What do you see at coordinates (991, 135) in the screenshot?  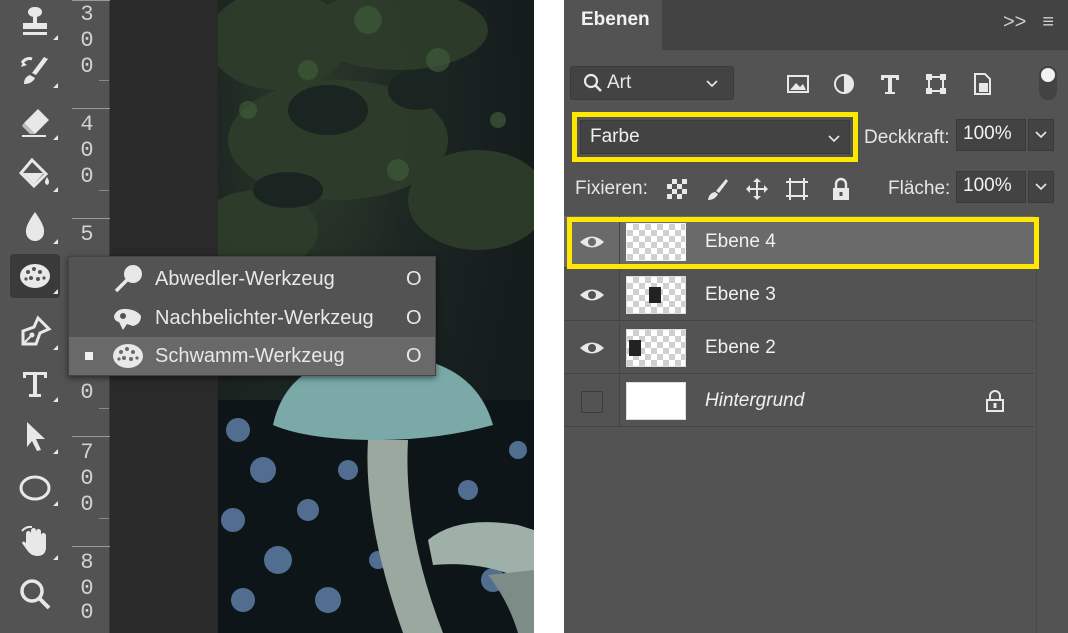 I see `opacity-input: 100%` at bounding box center [991, 135].